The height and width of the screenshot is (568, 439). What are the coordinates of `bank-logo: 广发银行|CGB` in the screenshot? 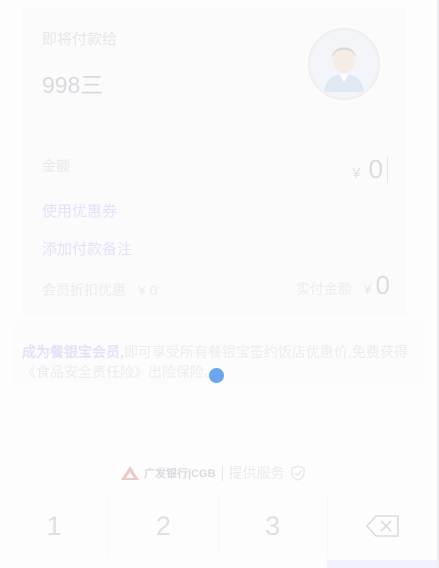 It's located at (168, 473).